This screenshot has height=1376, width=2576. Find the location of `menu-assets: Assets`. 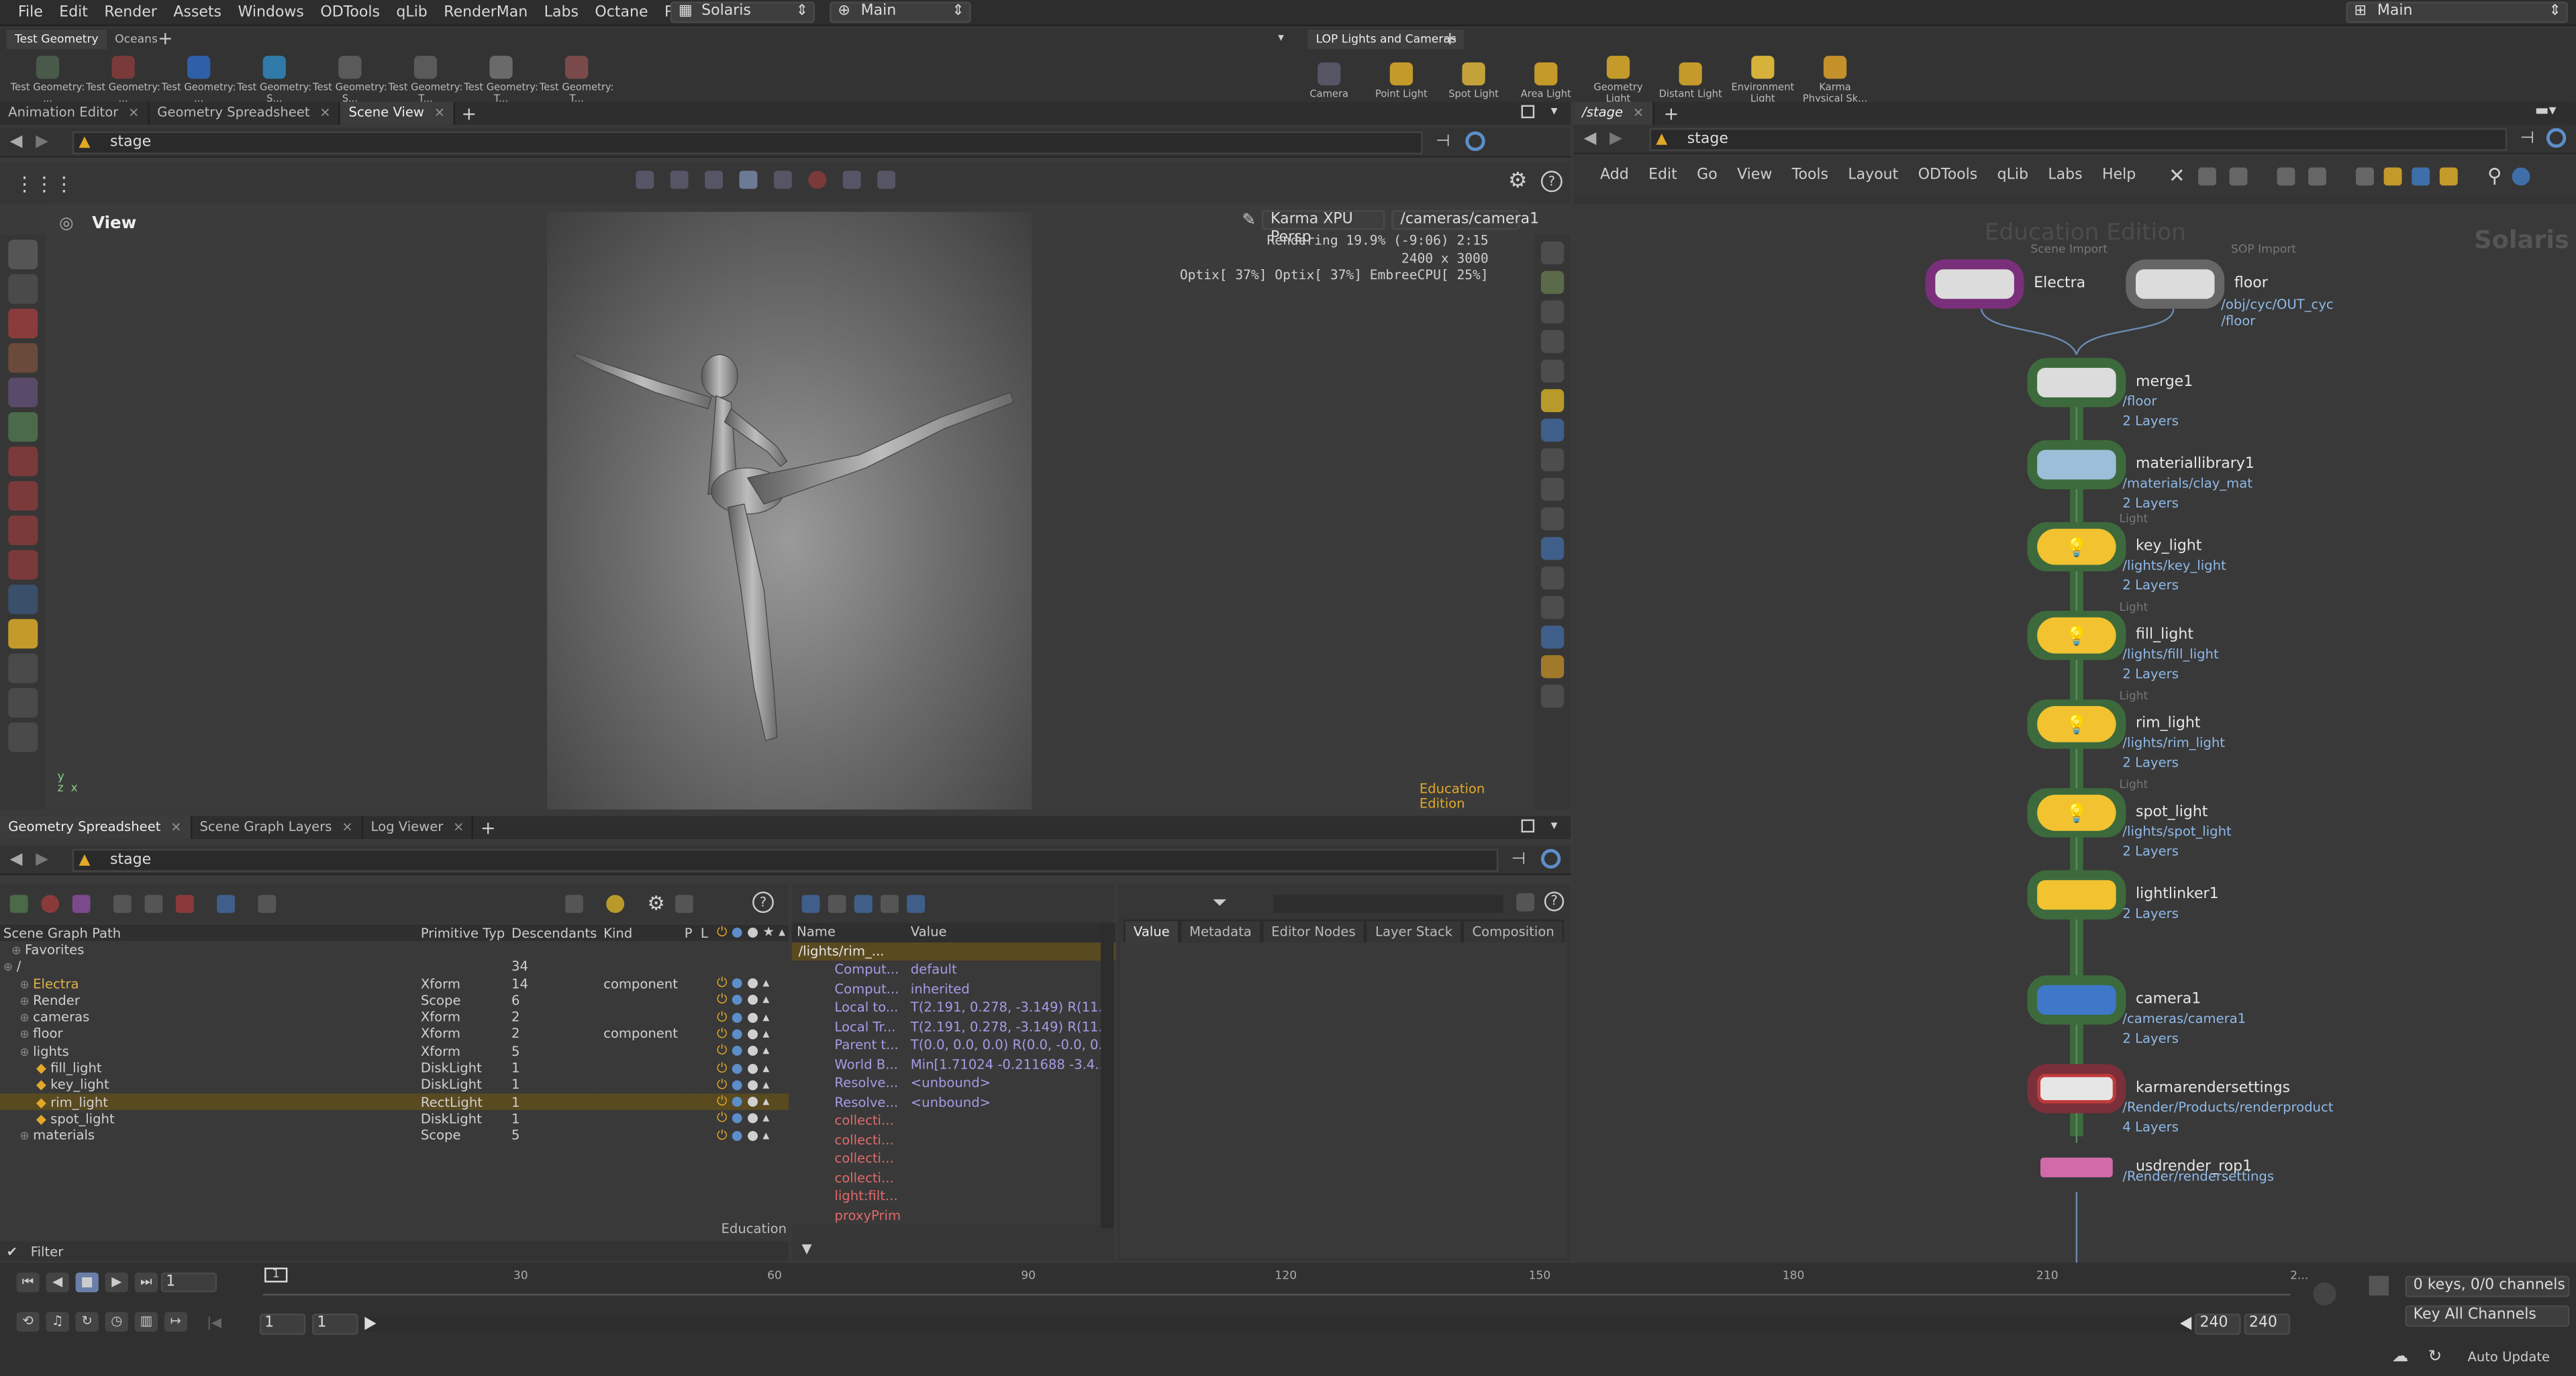

menu-assets: Assets is located at coordinates (197, 13).